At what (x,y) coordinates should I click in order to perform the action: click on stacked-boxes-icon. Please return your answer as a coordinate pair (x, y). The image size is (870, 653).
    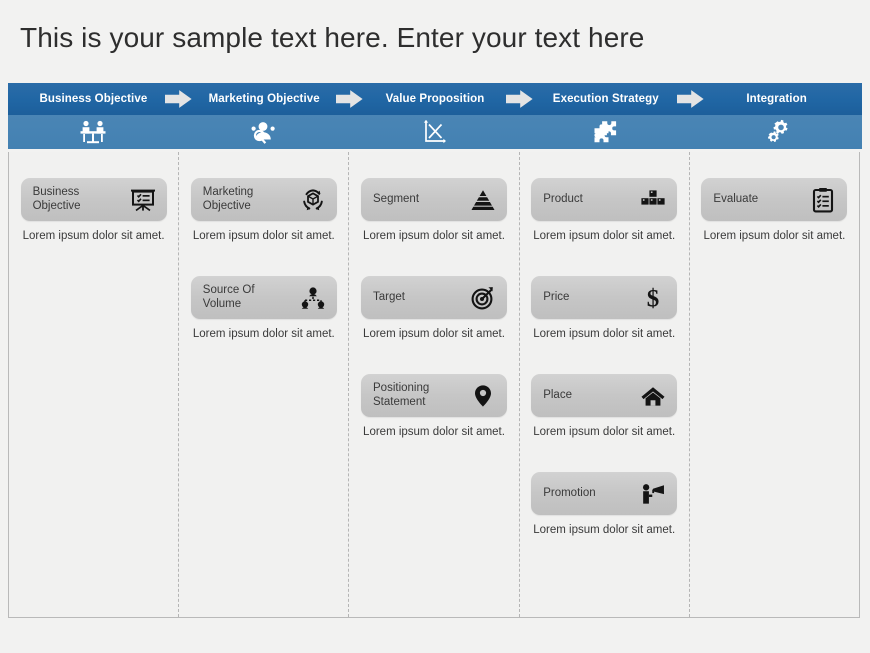
    Looking at the image, I should click on (653, 200).